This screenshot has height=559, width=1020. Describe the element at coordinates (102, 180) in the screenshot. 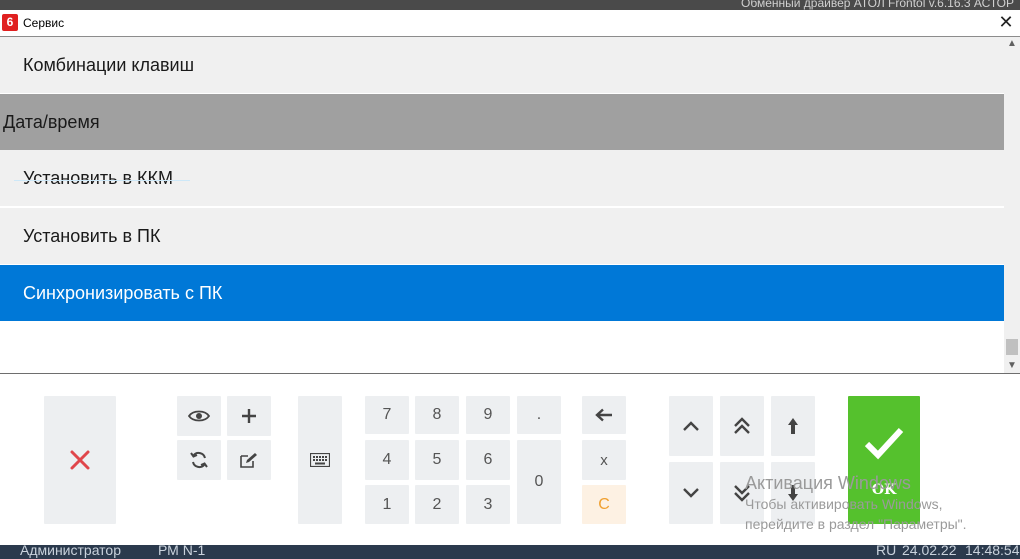

I see `focus-indicator` at that location.